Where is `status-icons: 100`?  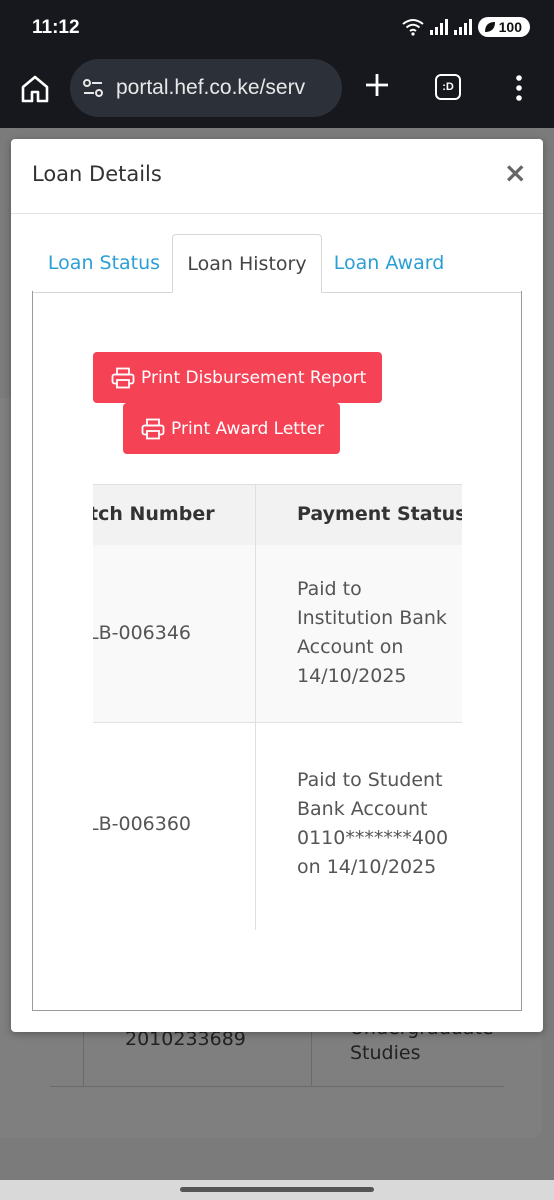 status-icons: 100 is located at coordinates (466, 27).